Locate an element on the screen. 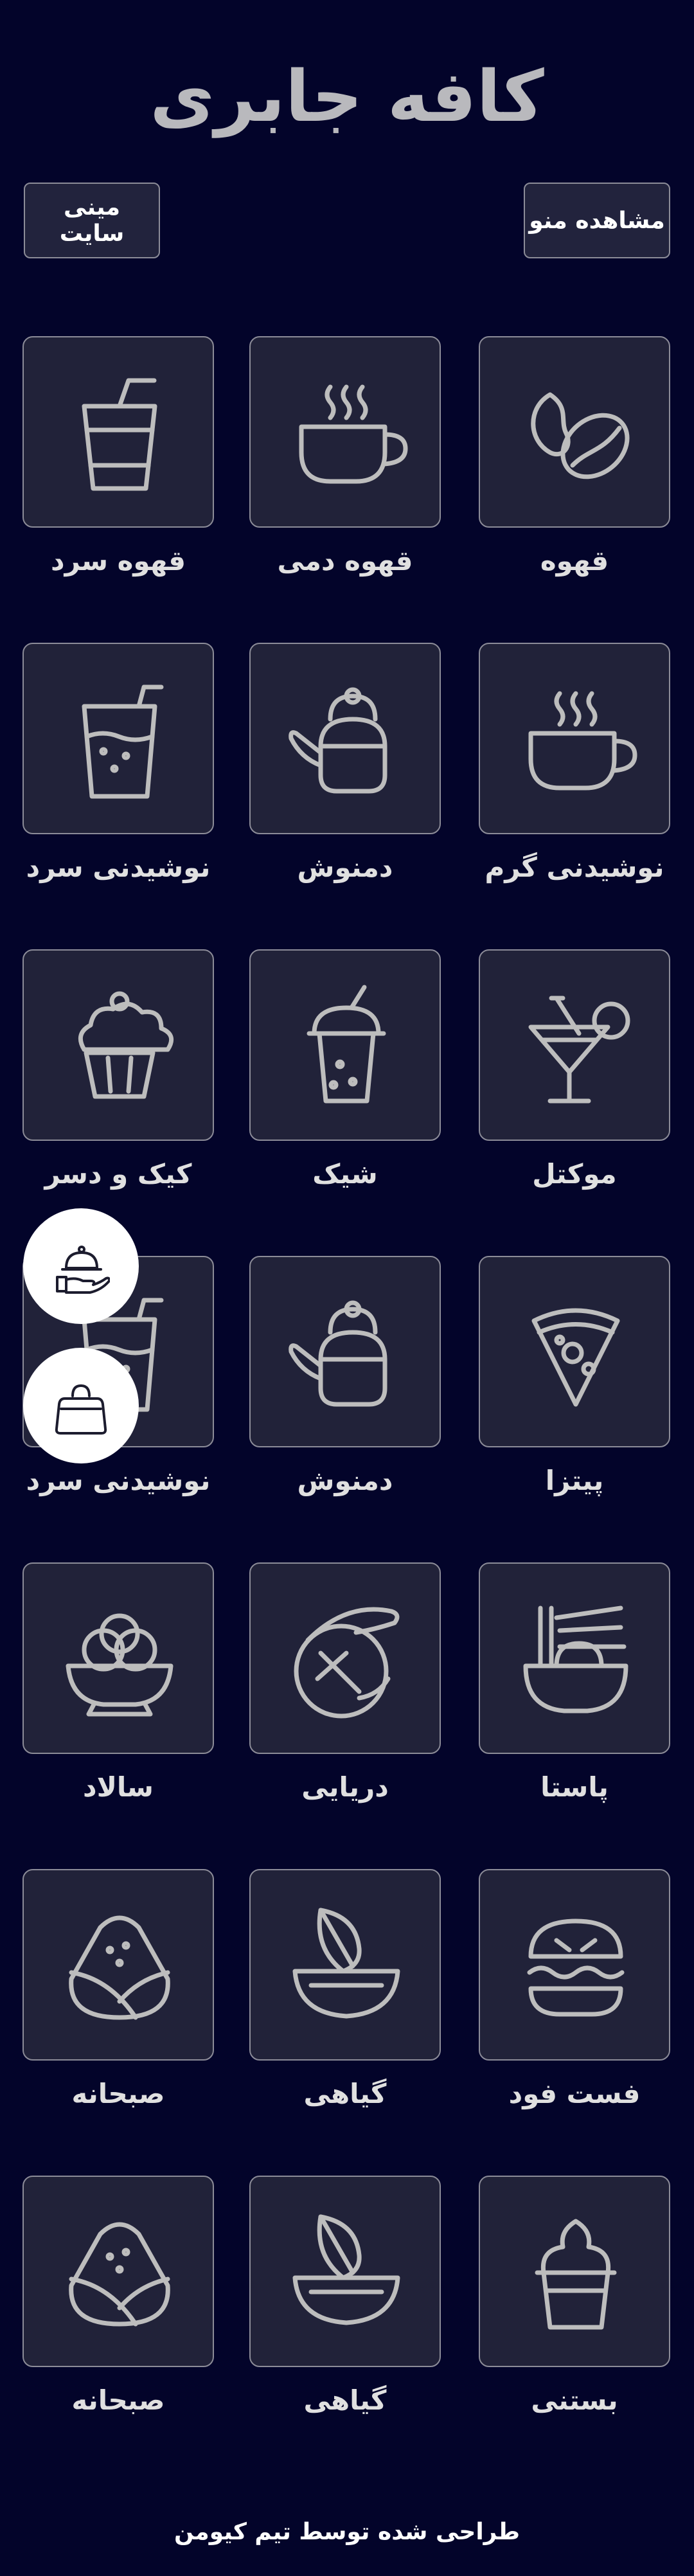 The image size is (694, 2576). category-label: فست فود is located at coordinates (574, 2094).